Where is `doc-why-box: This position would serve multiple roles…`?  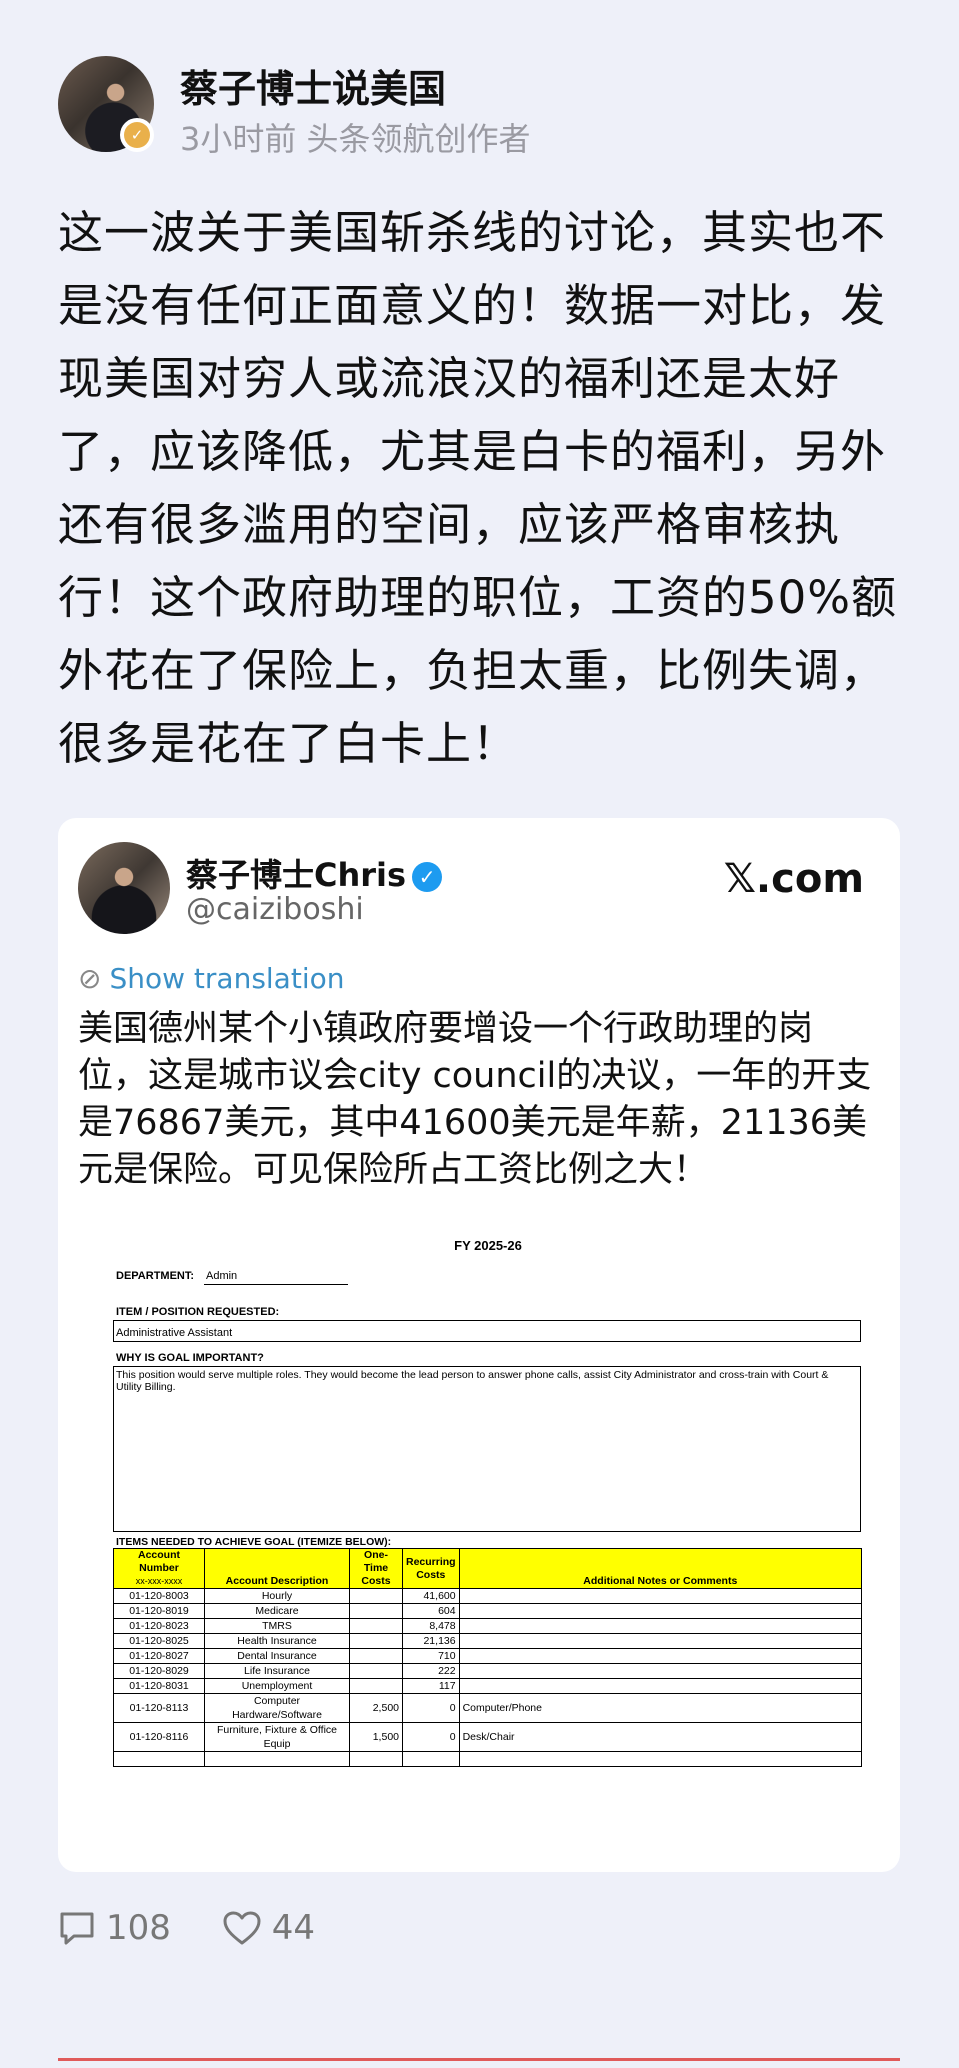
doc-why-box: This position would serve multiple roles… is located at coordinates (487, 1449).